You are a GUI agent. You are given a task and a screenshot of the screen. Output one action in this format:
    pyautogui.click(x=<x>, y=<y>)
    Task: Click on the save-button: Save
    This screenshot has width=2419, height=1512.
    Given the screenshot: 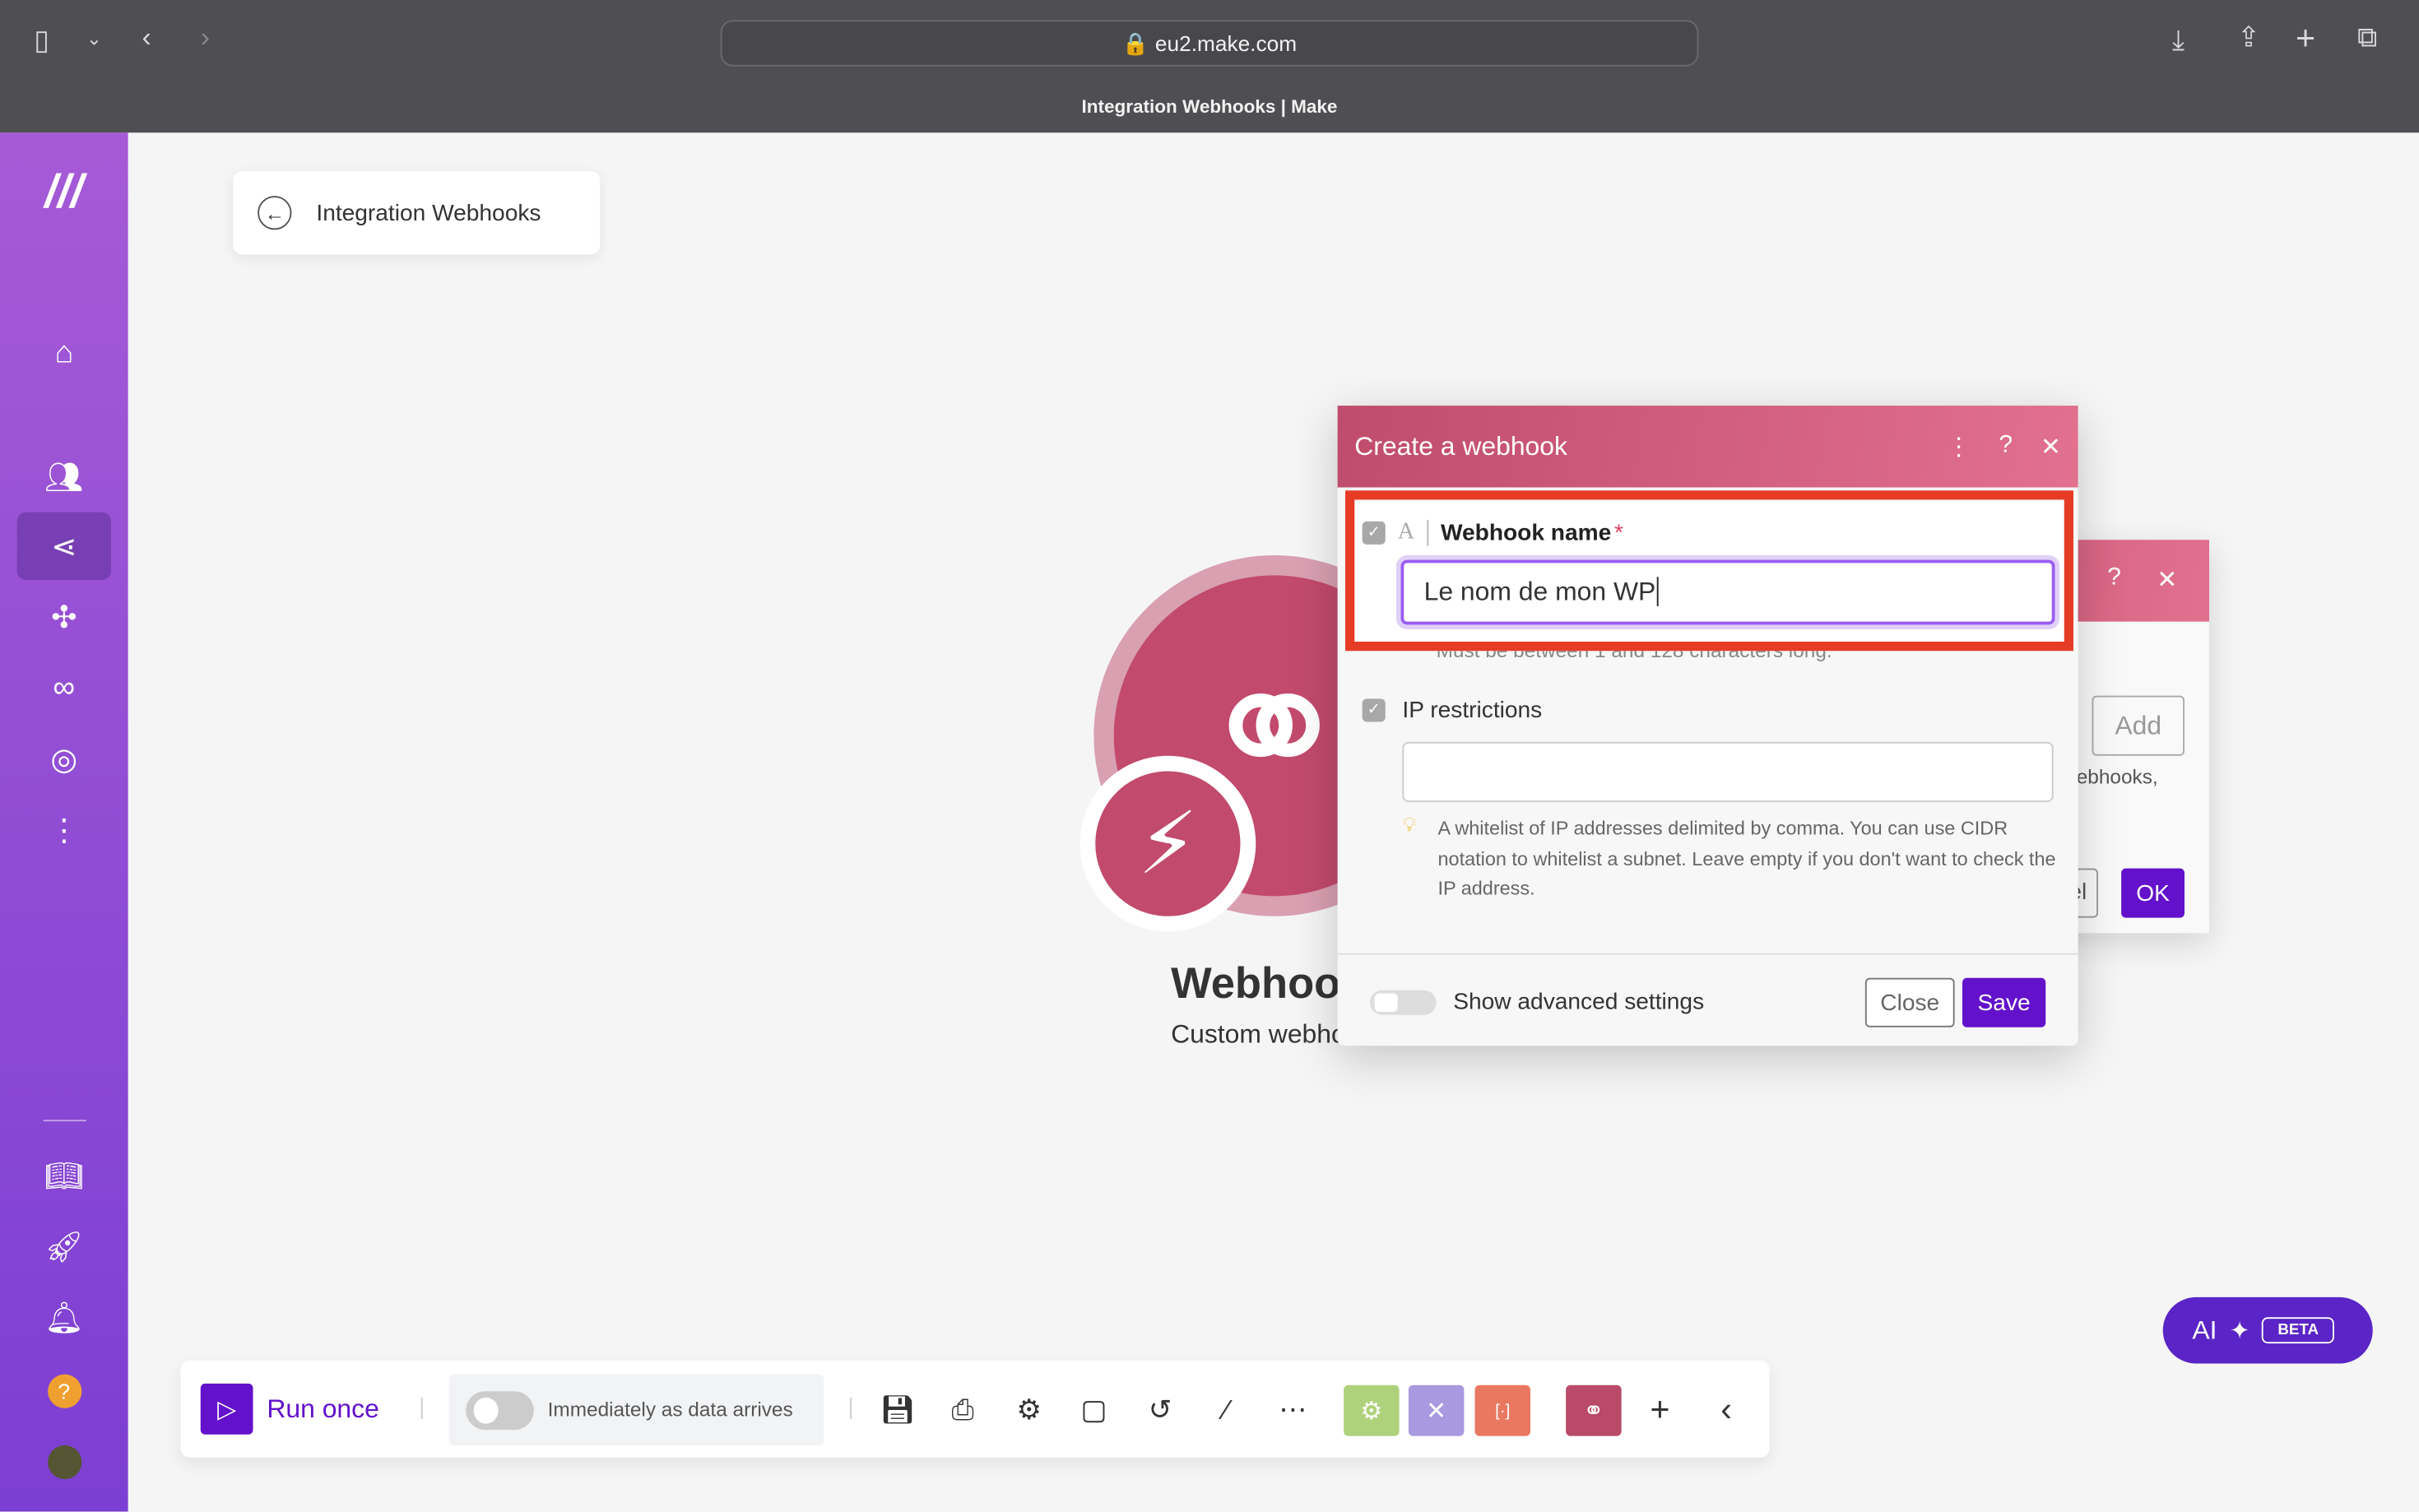 What is the action you would take?
    pyautogui.click(x=2004, y=1002)
    